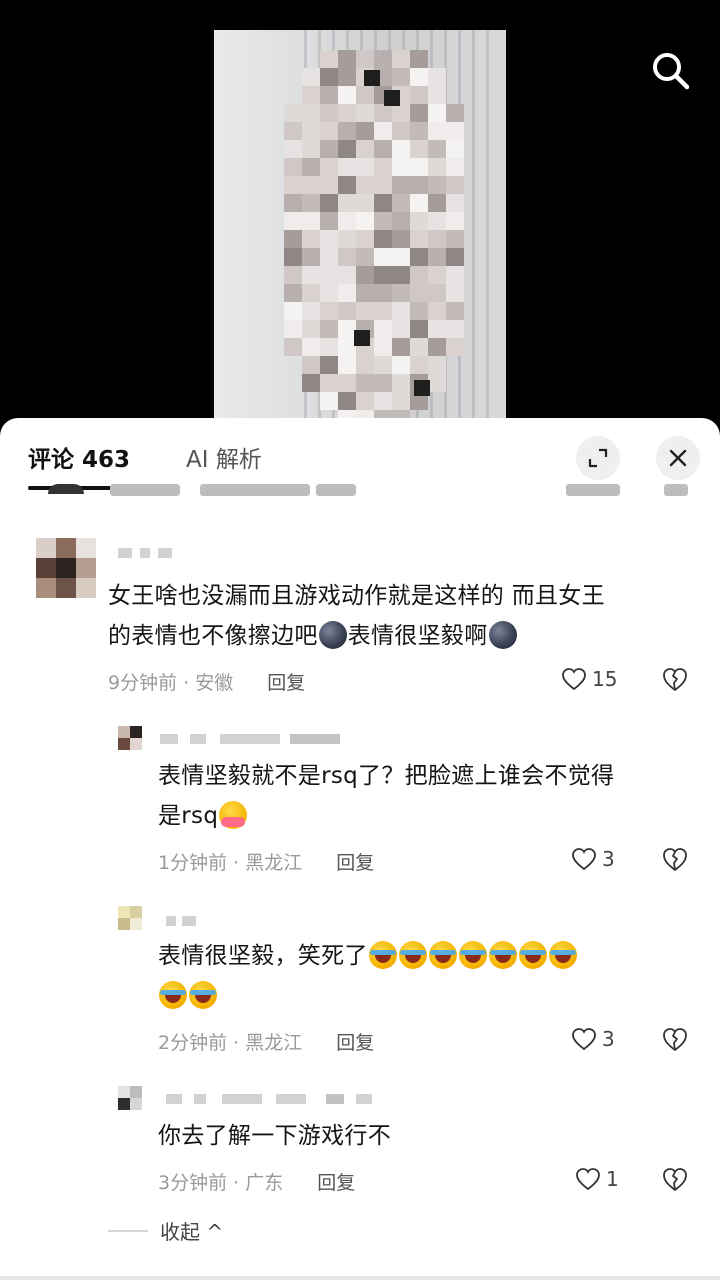 This screenshot has width=720, height=1280. Describe the element at coordinates (418, 816) in the screenshot. I see `comment-text-line: 是rsq` at that location.